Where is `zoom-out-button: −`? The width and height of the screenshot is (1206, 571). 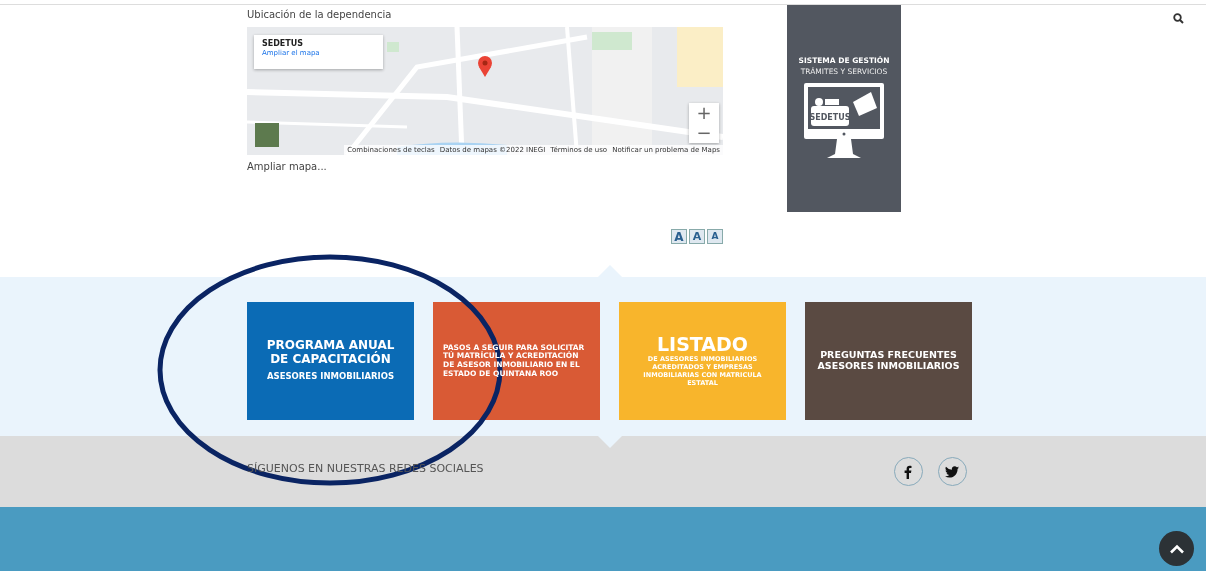
zoom-out-button: − is located at coordinates (704, 133).